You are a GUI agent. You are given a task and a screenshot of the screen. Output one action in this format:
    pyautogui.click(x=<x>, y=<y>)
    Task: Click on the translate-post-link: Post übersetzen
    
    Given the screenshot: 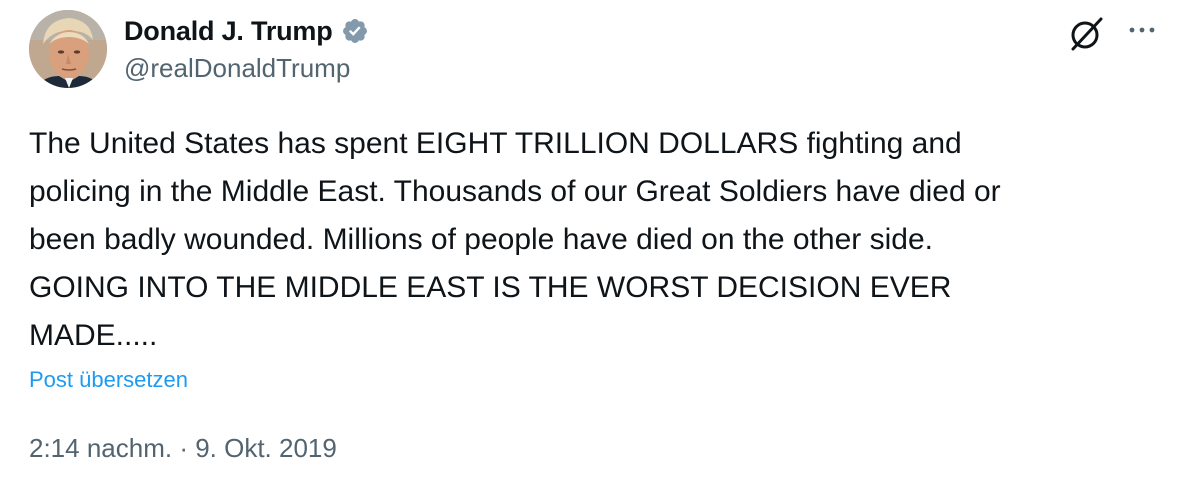 What is the action you would take?
    pyautogui.click(x=108, y=380)
    